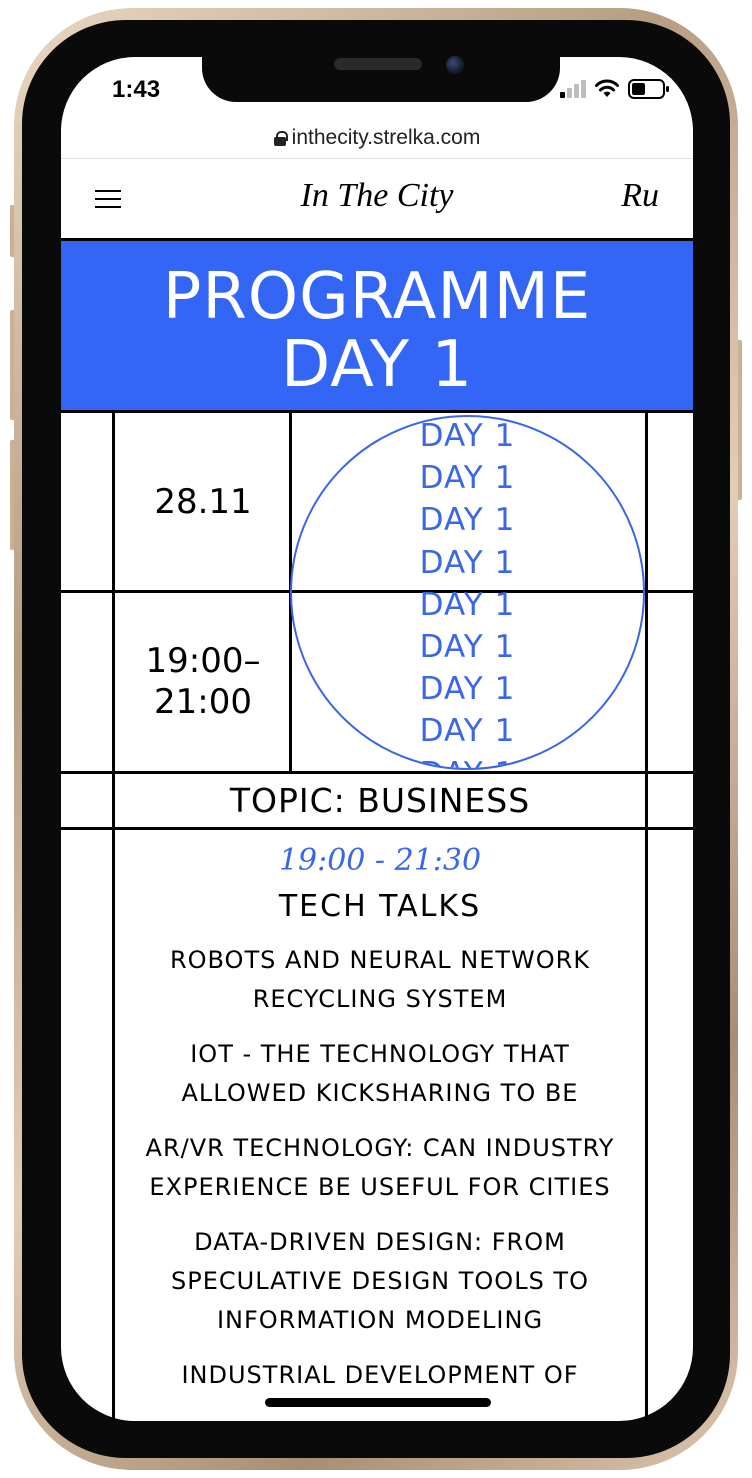 The width and height of the screenshot is (752, 1478). Describe the element at coordinates (280, 138) in the screenshot. I see `lock-icon` at that location.